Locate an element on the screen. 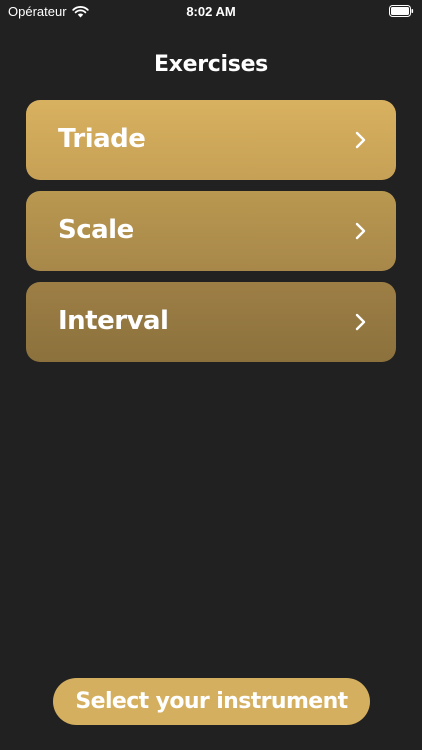 The height and width of the screenshot is (750, 422). select-instrument-button: Select your instrument is located at coordinates (211, 701).